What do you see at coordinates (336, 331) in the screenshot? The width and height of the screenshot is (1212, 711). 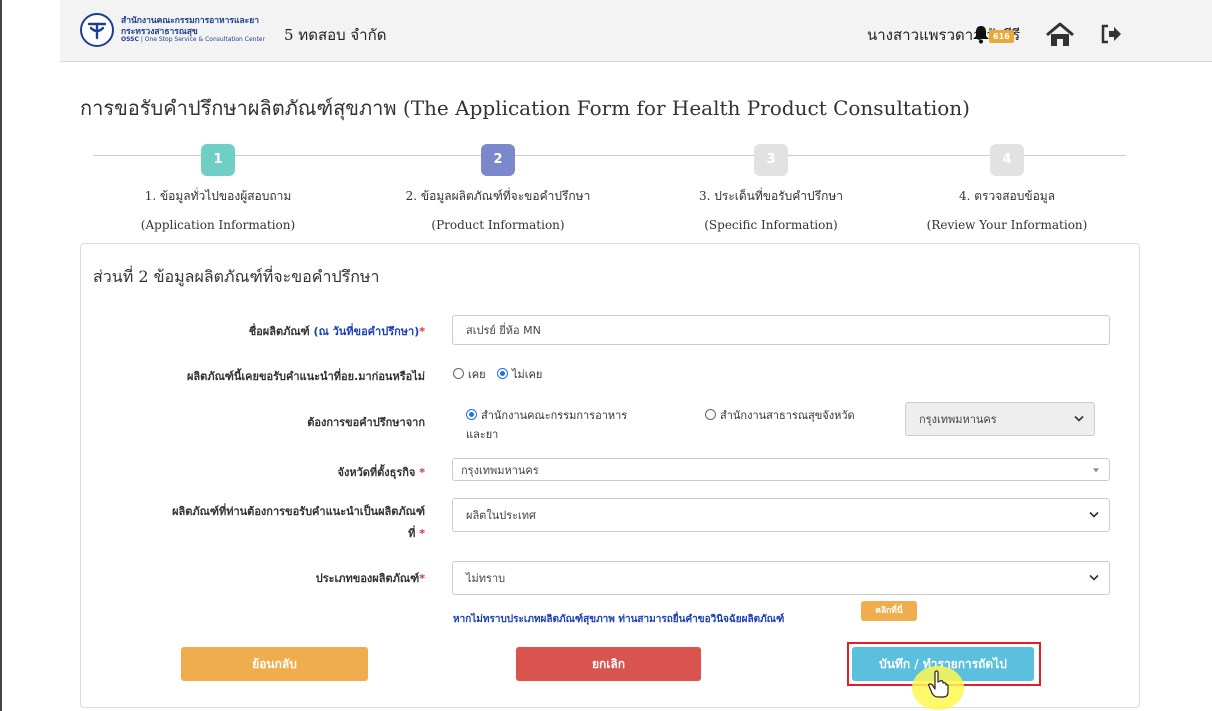 I see `product-name-label: ชื่อผลิตภัณฑ์ (ณ วันที่ขอคำปรึกษา)*` at bounding box center [336, 331].